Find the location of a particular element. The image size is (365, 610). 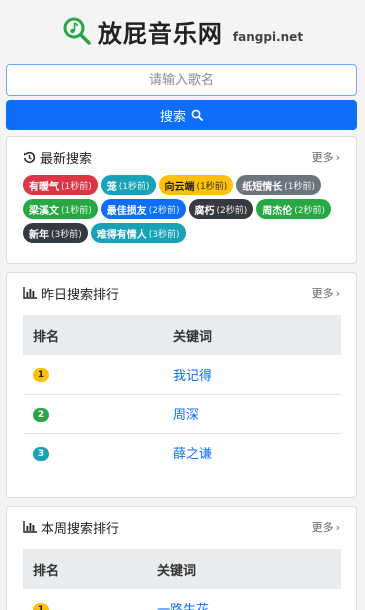

week-ranking-title: 本周搜索排行 is located at coordinates (71, 527).